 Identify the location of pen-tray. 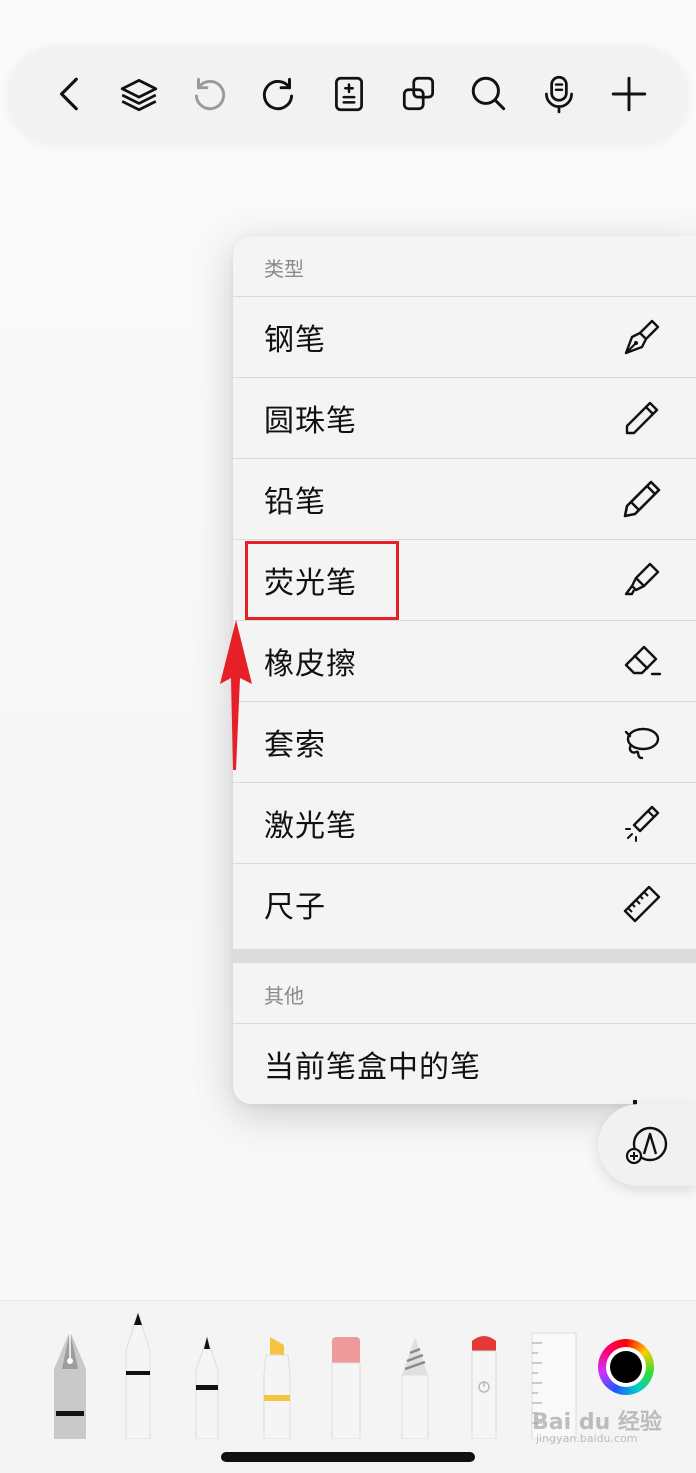
(348, 1386).